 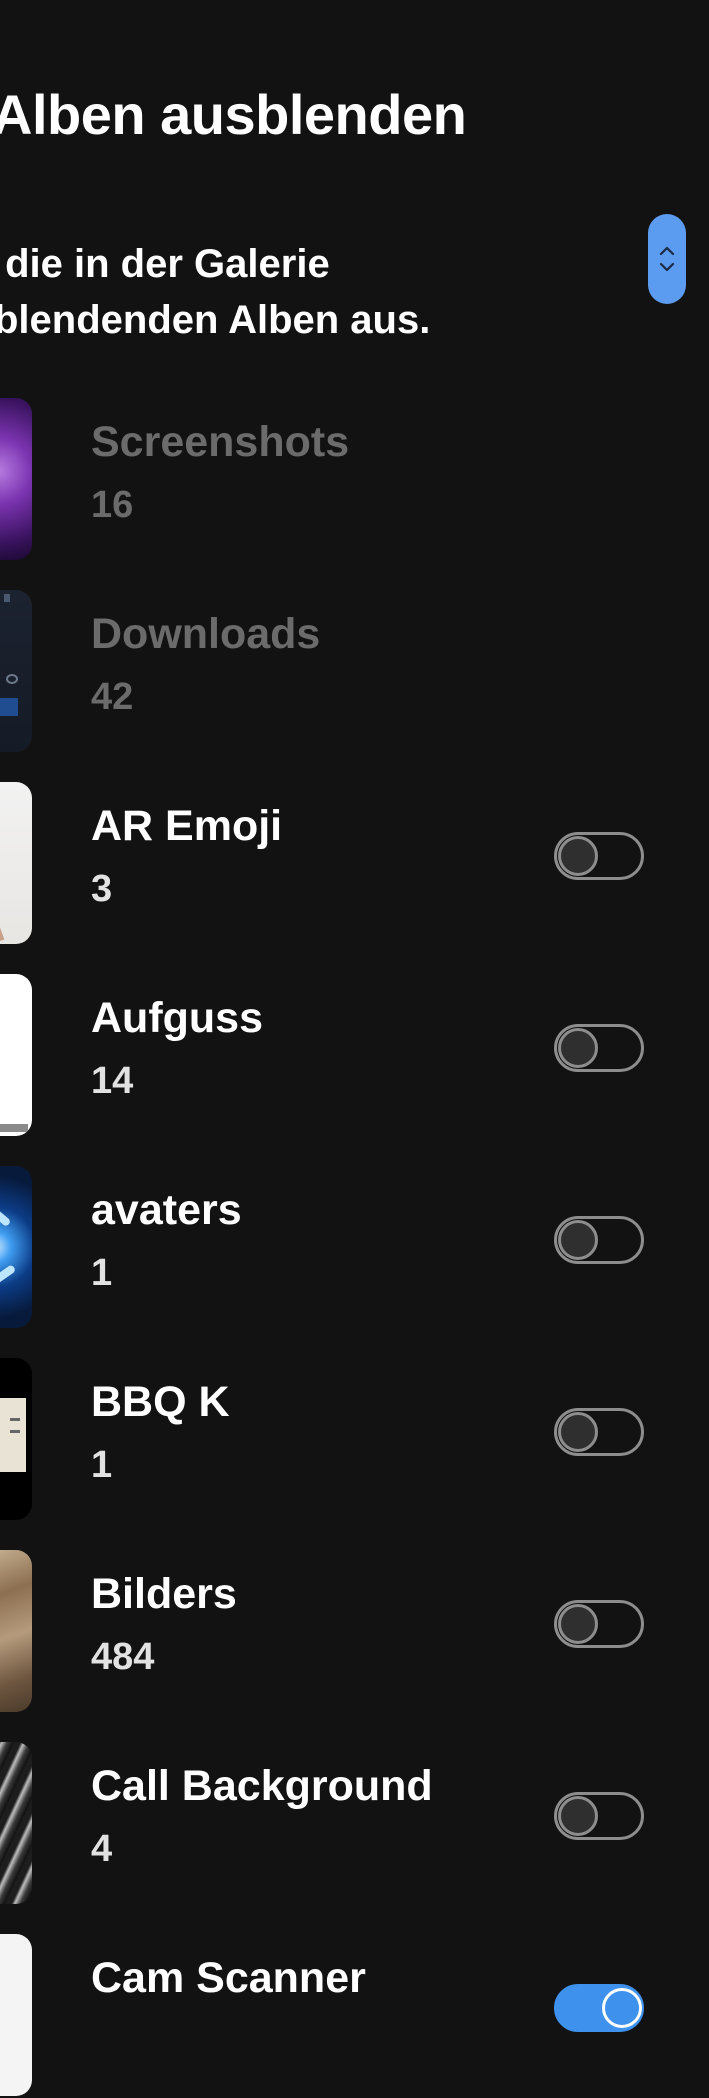 What do you see at coordinates (206, 634) in the screenshot?
I see `album-name: Downloads` at bounding box center [206, 634].